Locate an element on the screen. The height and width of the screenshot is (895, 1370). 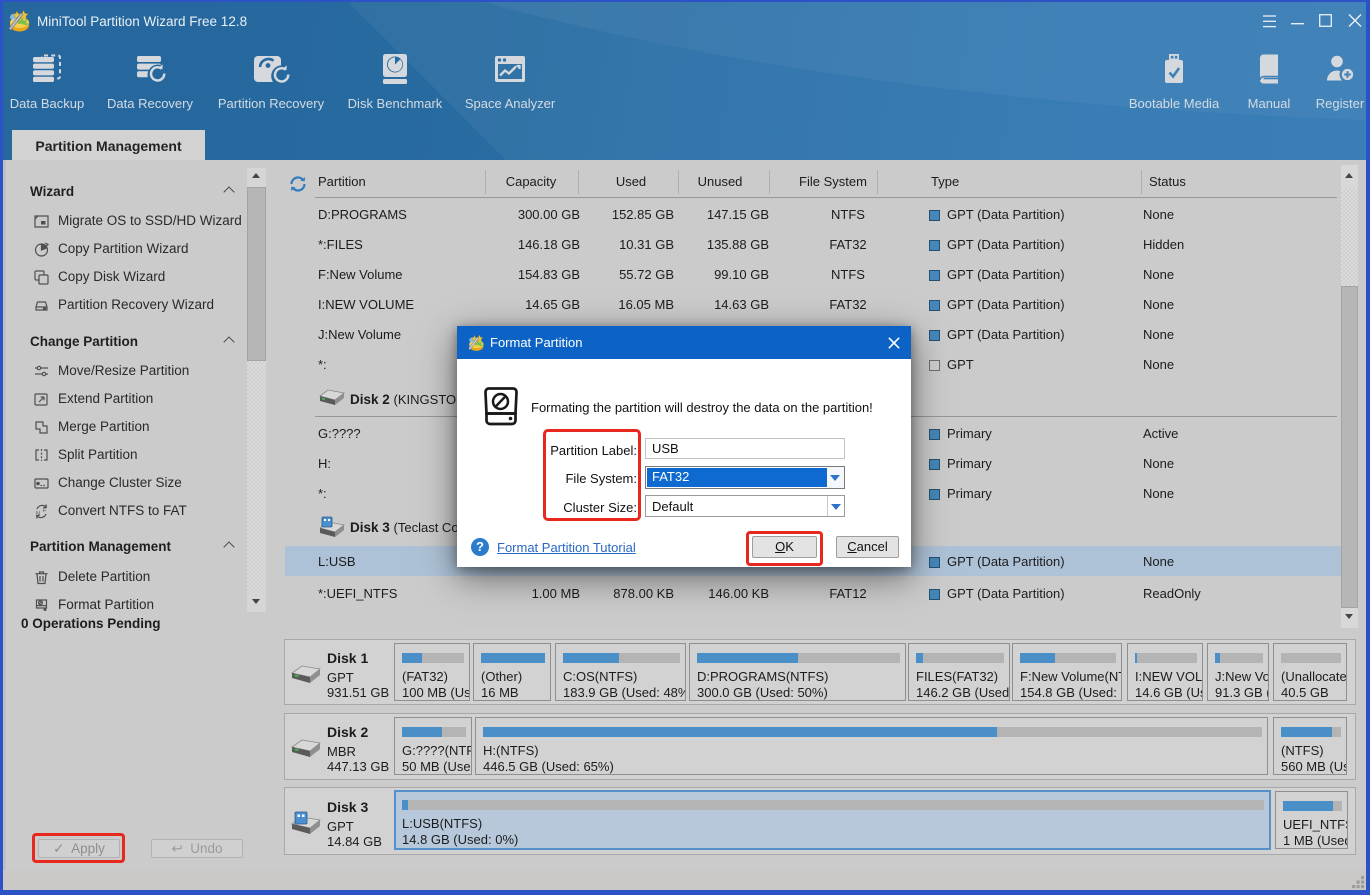
svg-text: F is located at coordinates (45, 511).